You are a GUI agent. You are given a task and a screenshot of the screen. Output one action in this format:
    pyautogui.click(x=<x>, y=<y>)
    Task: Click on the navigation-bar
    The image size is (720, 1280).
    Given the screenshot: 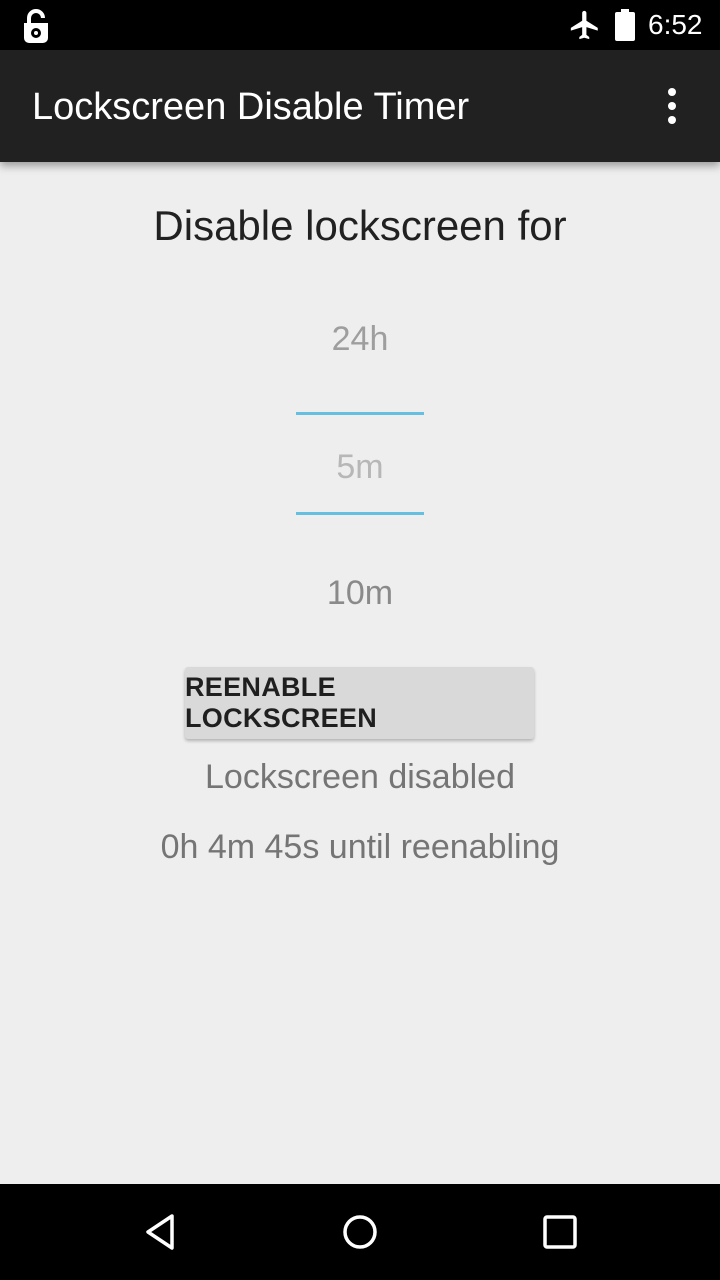 What is the action you would take?
    pyautogui.click(x=360, y=1232)
    